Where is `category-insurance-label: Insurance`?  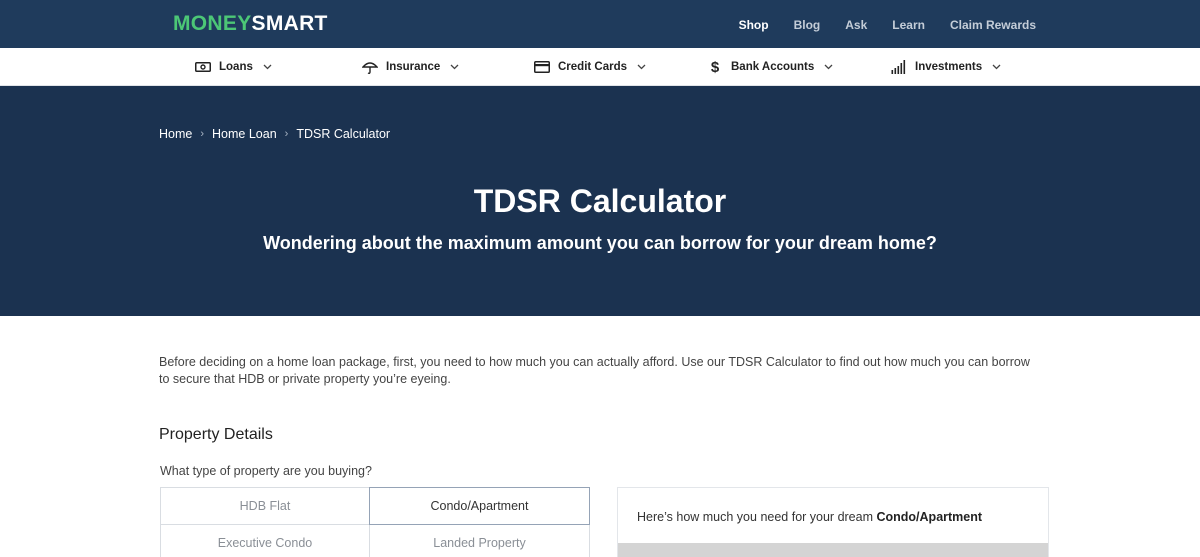
category-insurance-label: Insurance is located at coordinates (413, 67).